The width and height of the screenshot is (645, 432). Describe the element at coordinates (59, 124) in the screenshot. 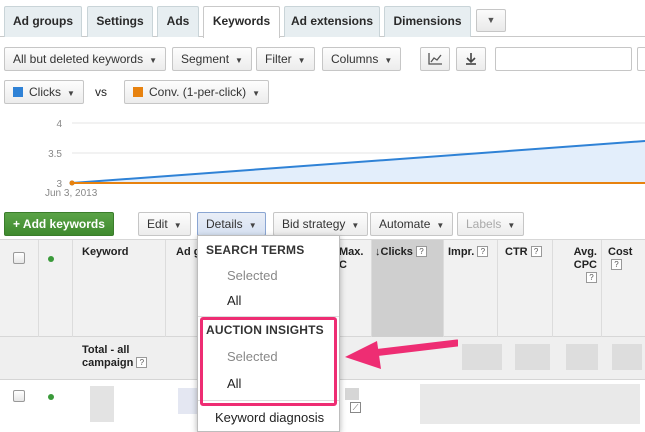

I see `y-tick-label: 4` at that location.